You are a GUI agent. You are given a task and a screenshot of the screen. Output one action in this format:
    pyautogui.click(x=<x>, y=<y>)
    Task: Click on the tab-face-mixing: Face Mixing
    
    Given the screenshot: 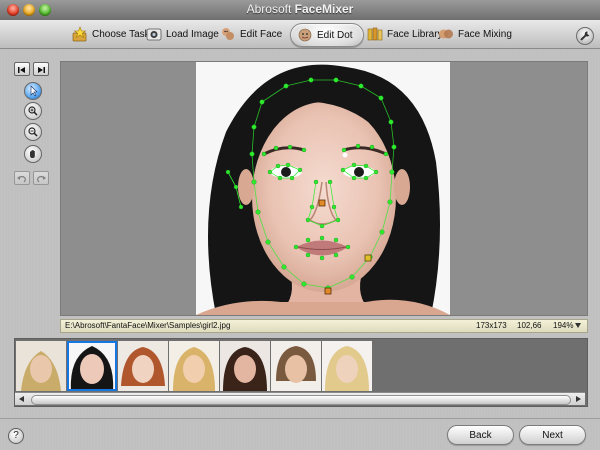 What is the action you would take?
    pyautogui.click(x=475, y=34)
    